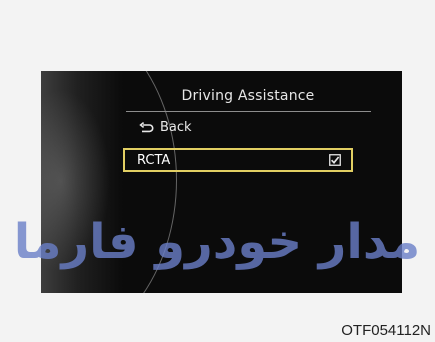  Describe the element at coordinates (386, 330) in the screenshot. I see `figure-reference-code: OTF054112N` at that location.